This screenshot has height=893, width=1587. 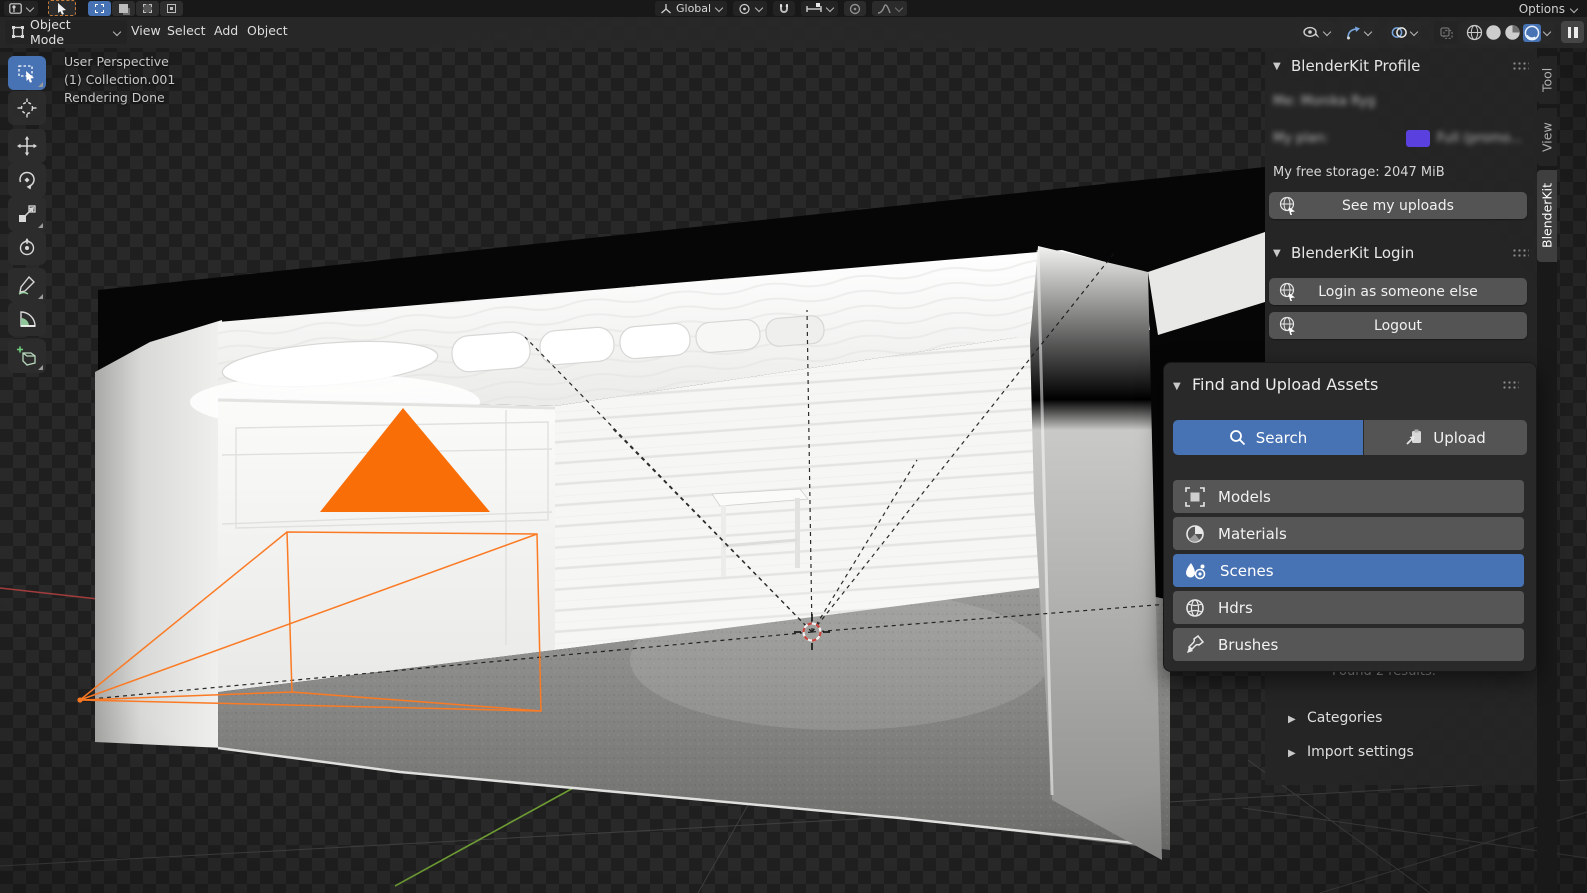 I want to click on pivot-point-select, so click(x=750, y=8).